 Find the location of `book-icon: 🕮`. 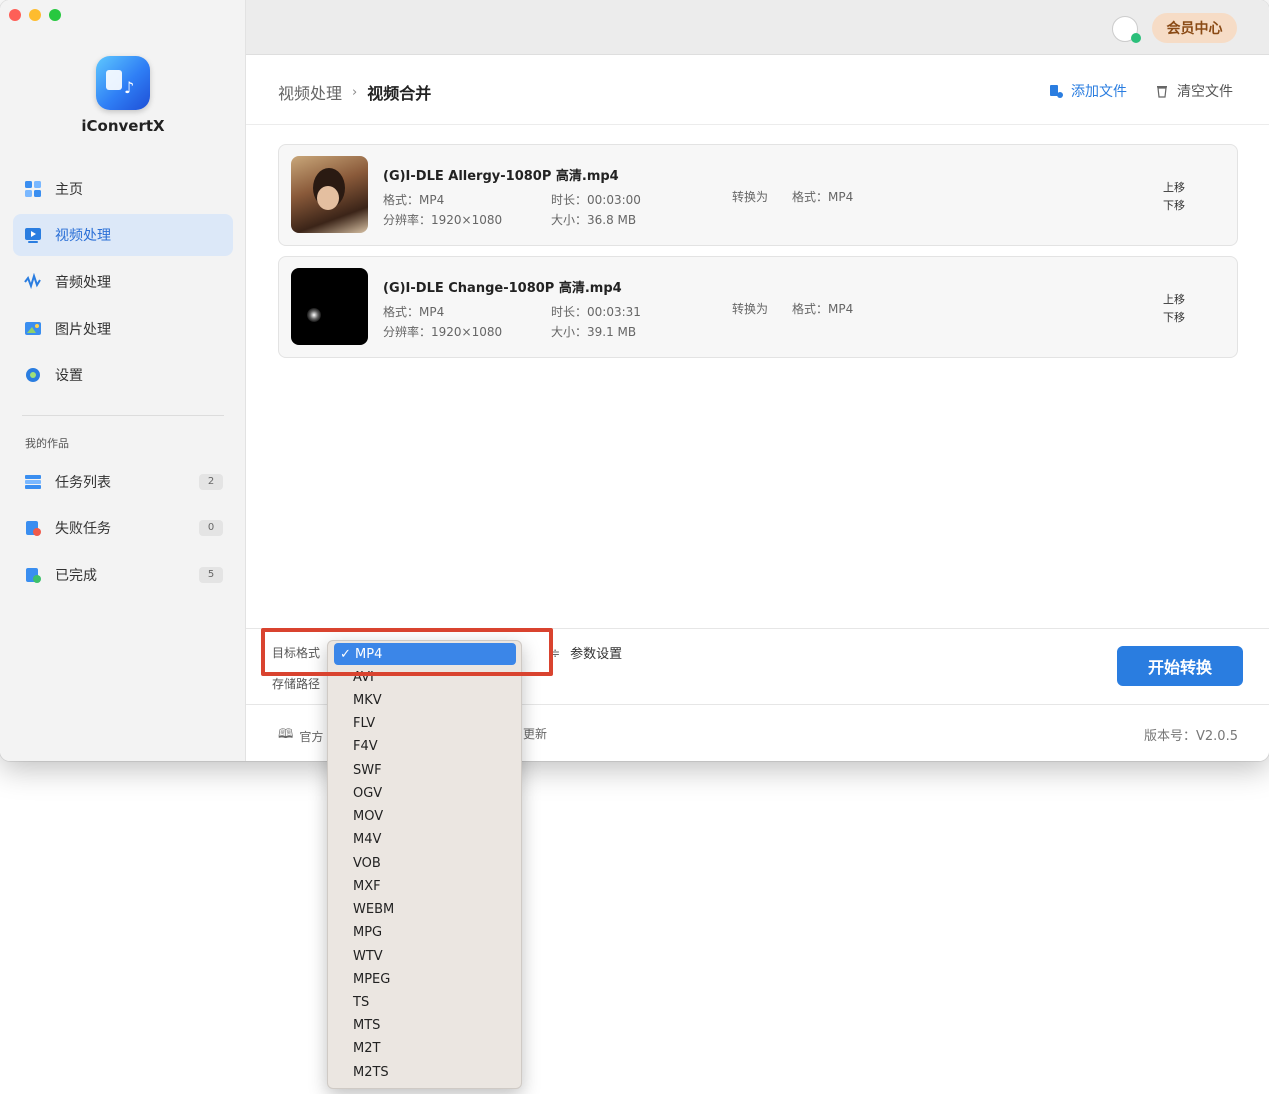

book-icon: 🕮 is located at coordinates (286, 734).